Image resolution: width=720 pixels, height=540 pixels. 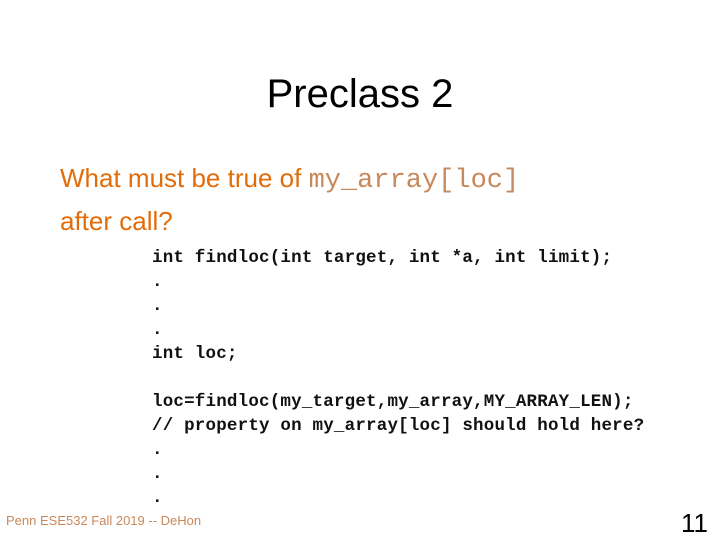 What do you see at coordinates (195, 354) in the screenshot?
I see `code-line: int loc;` at bounding box center [195, 354].